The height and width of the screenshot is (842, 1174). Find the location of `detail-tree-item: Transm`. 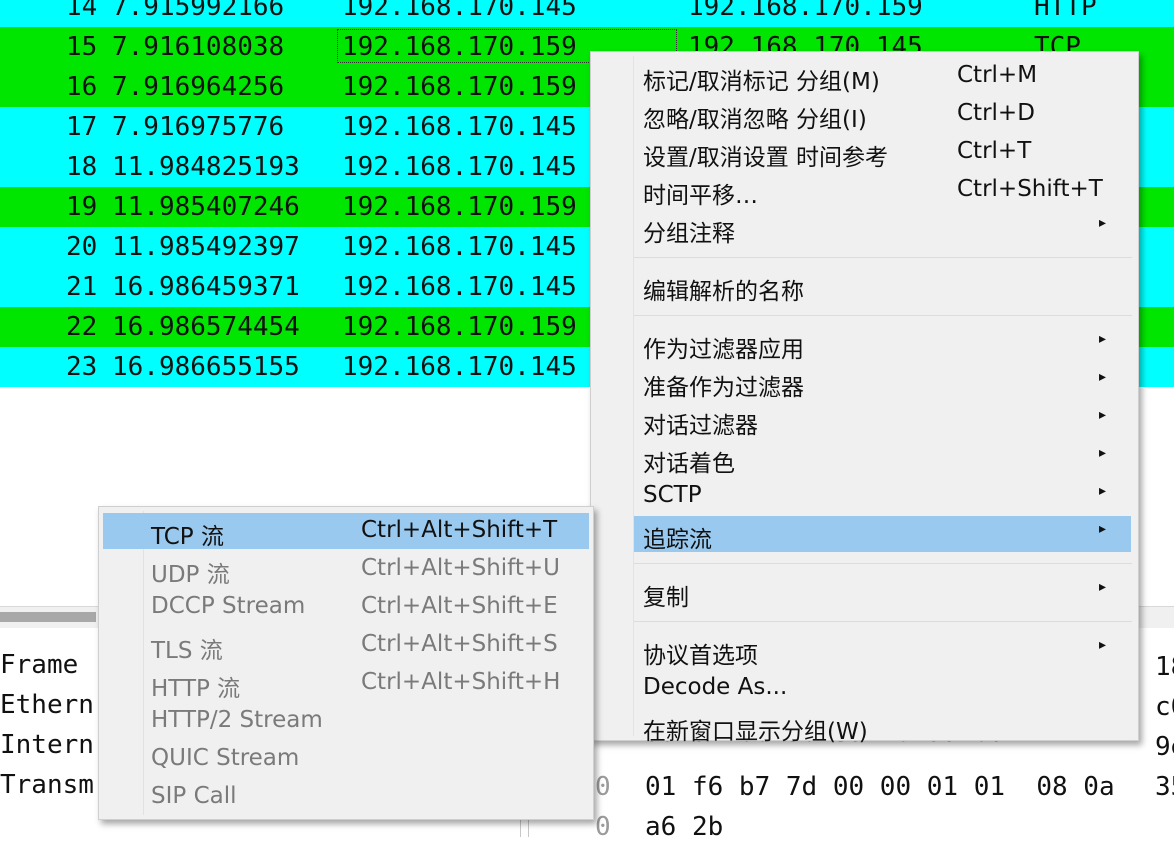

detail-tree-item: Transm is located at coordinates (47, 785).